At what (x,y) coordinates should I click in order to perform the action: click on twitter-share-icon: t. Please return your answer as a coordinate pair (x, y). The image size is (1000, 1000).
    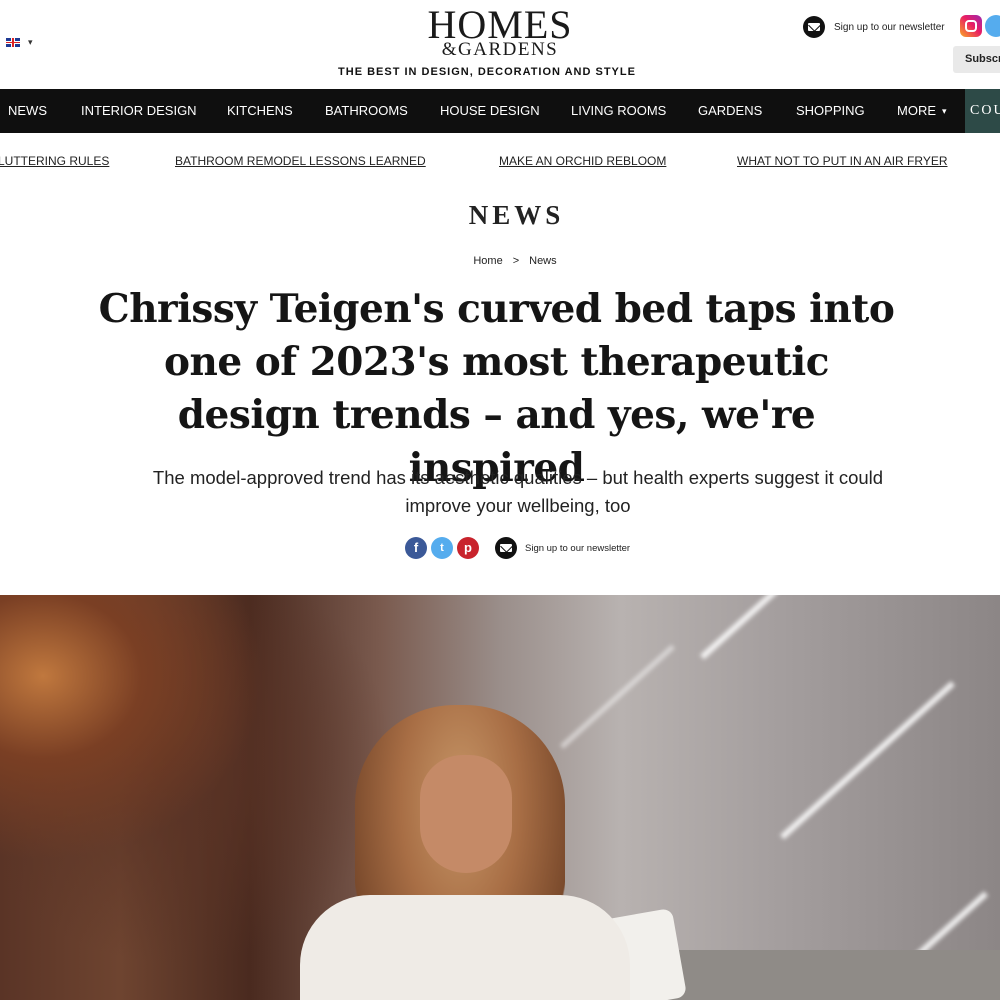
    Looking at the image, I should click on (442, 548).